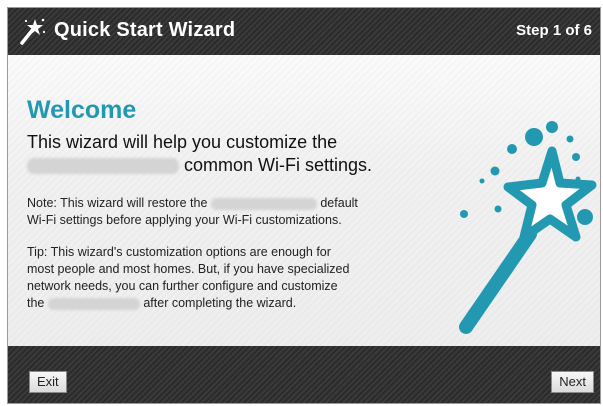  I want to click on next-button: Next, so click(572, 382).